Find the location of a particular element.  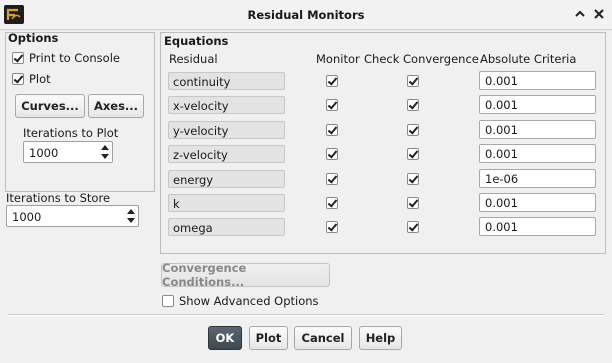

footer-separator-highlight is located at coordinates (306, 315).